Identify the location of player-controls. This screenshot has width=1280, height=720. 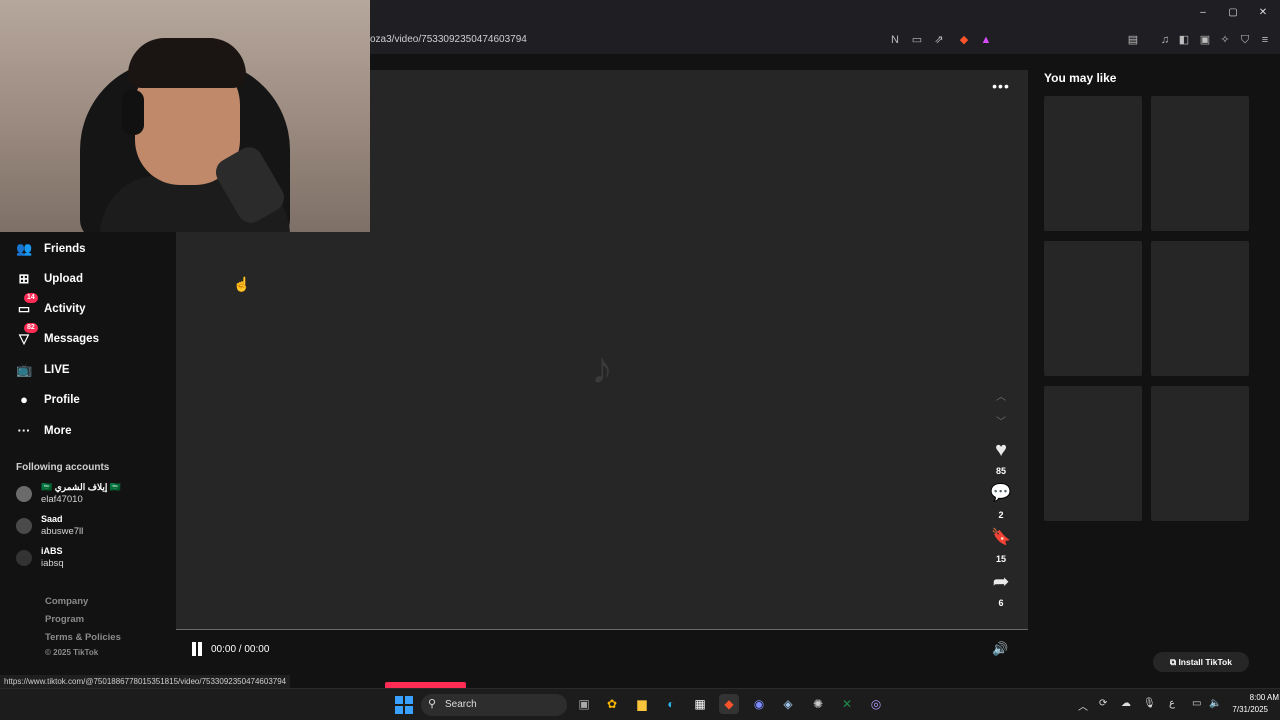
(602, 649).